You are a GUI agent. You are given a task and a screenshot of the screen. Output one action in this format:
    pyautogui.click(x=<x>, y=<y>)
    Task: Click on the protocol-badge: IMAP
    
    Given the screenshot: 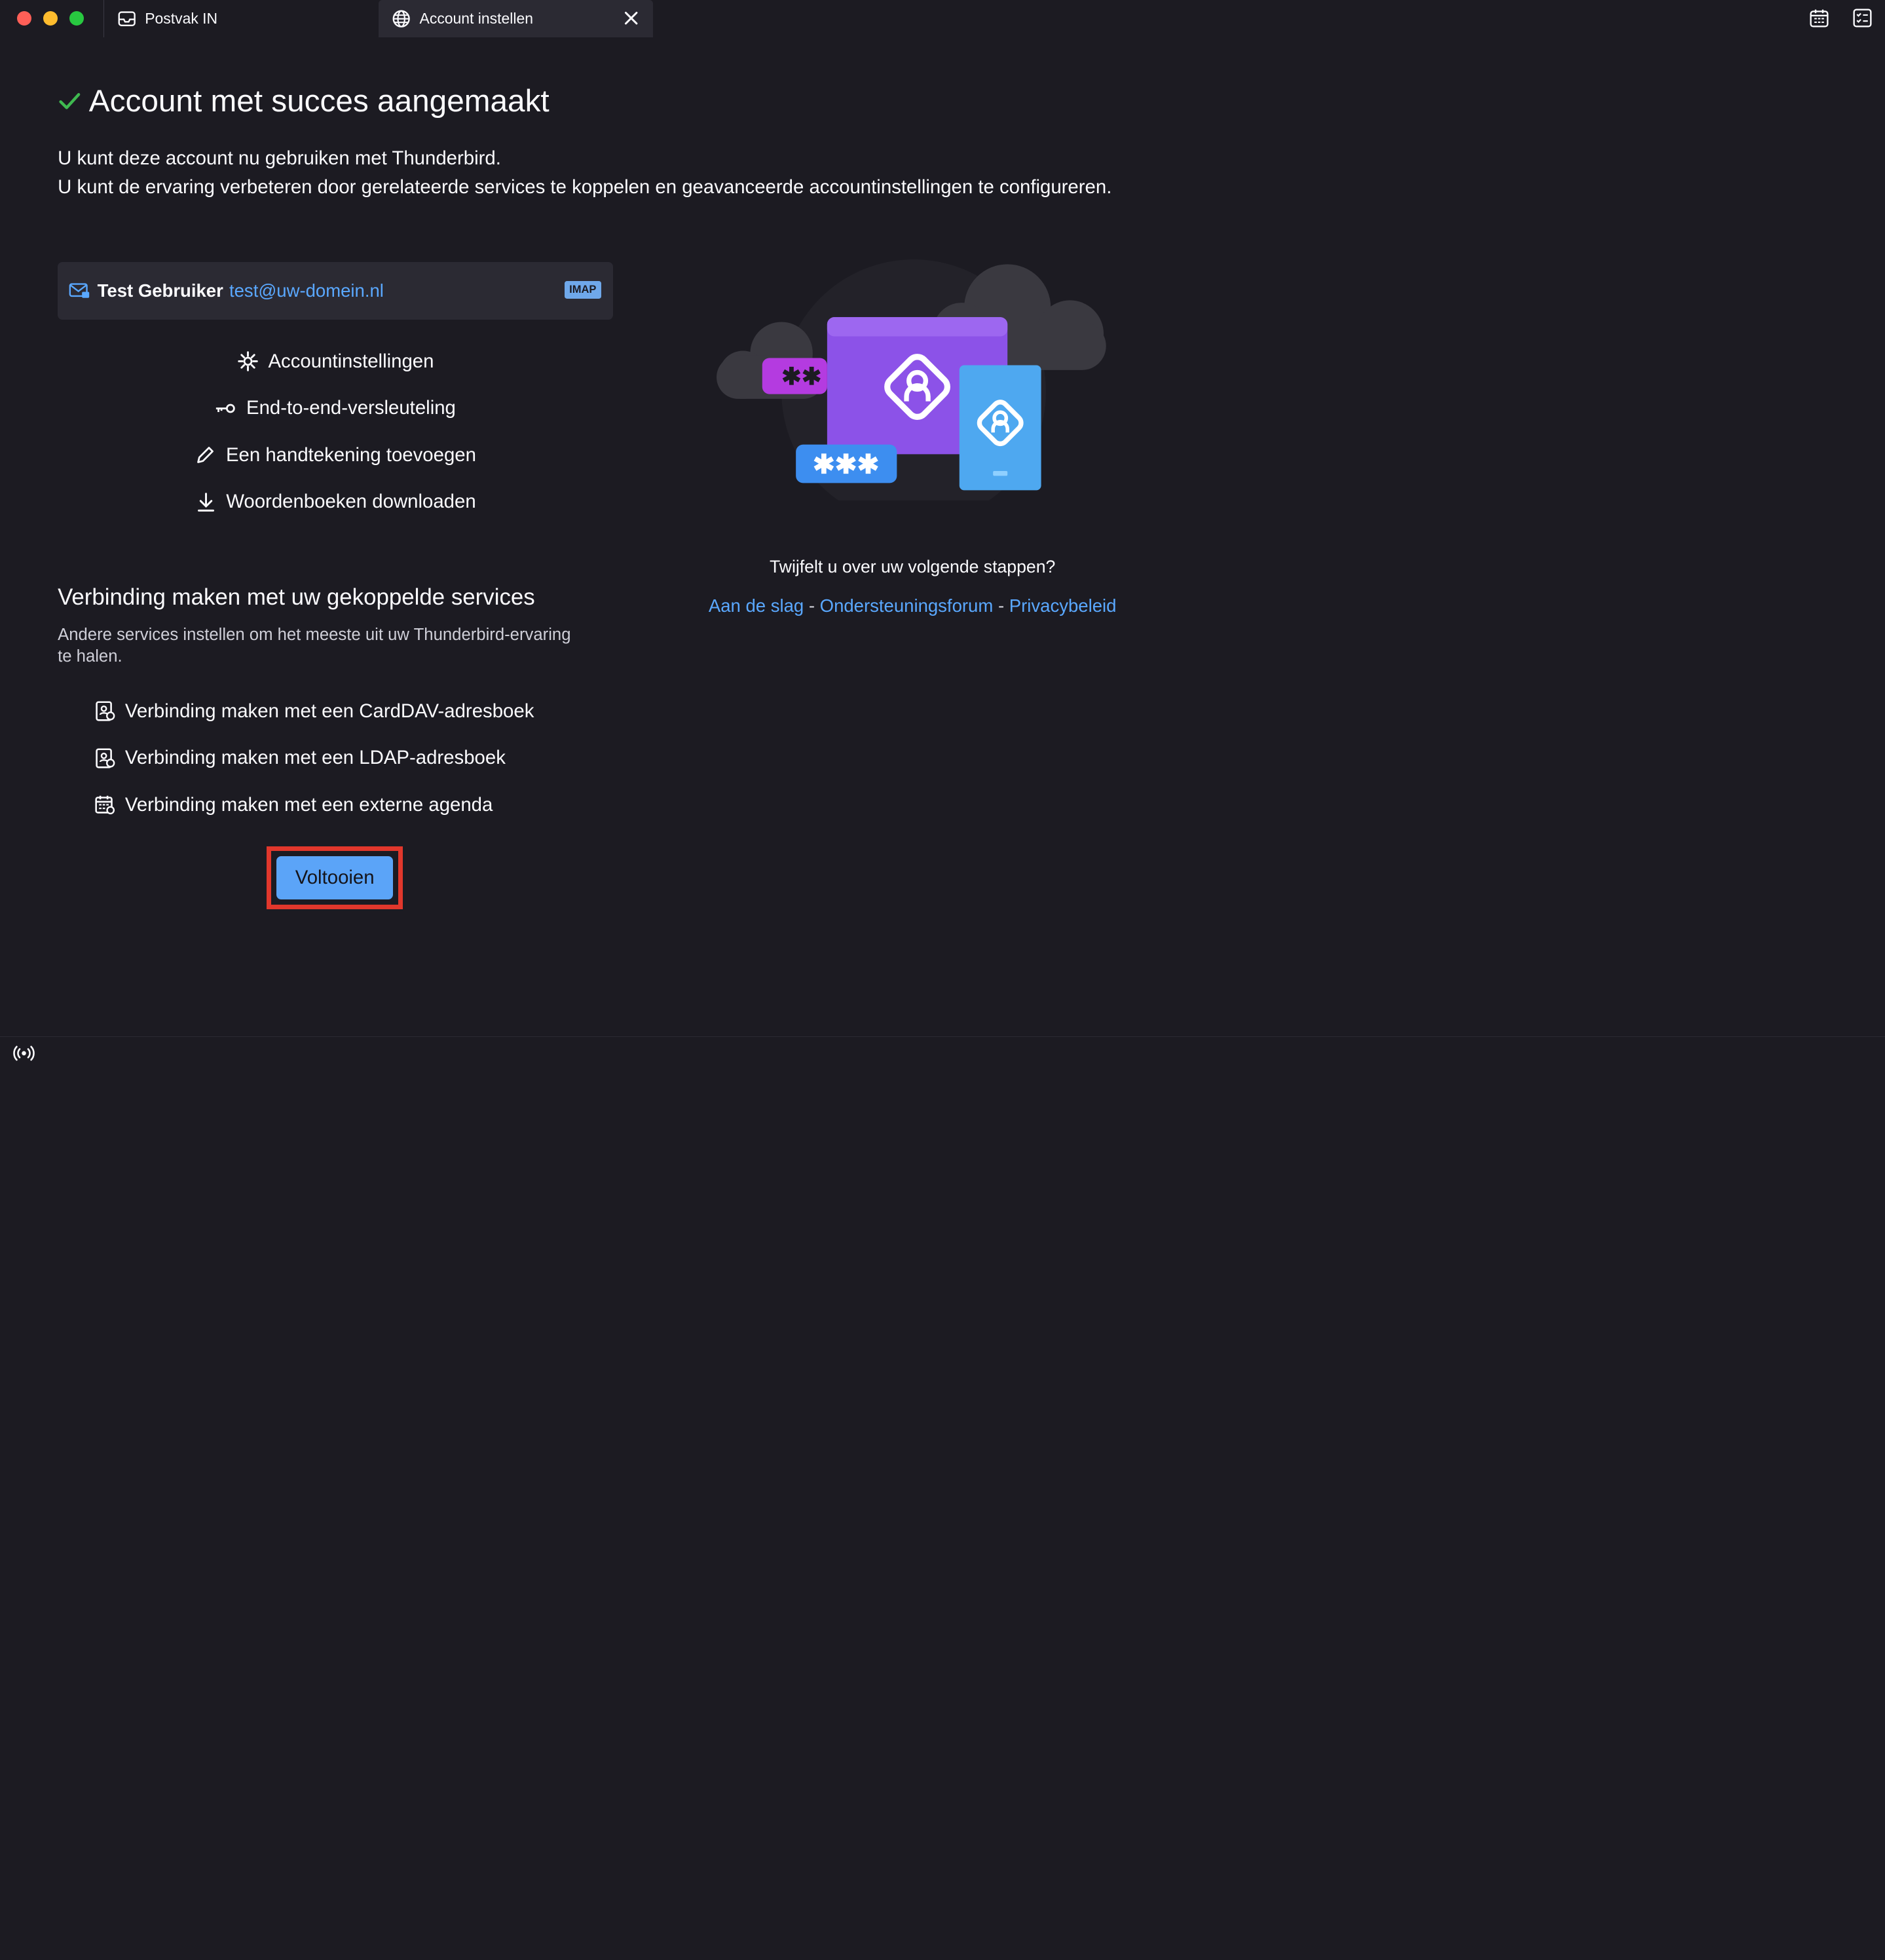 What is the action you would take?
    pyautogui.click(x=583, y=290)
    